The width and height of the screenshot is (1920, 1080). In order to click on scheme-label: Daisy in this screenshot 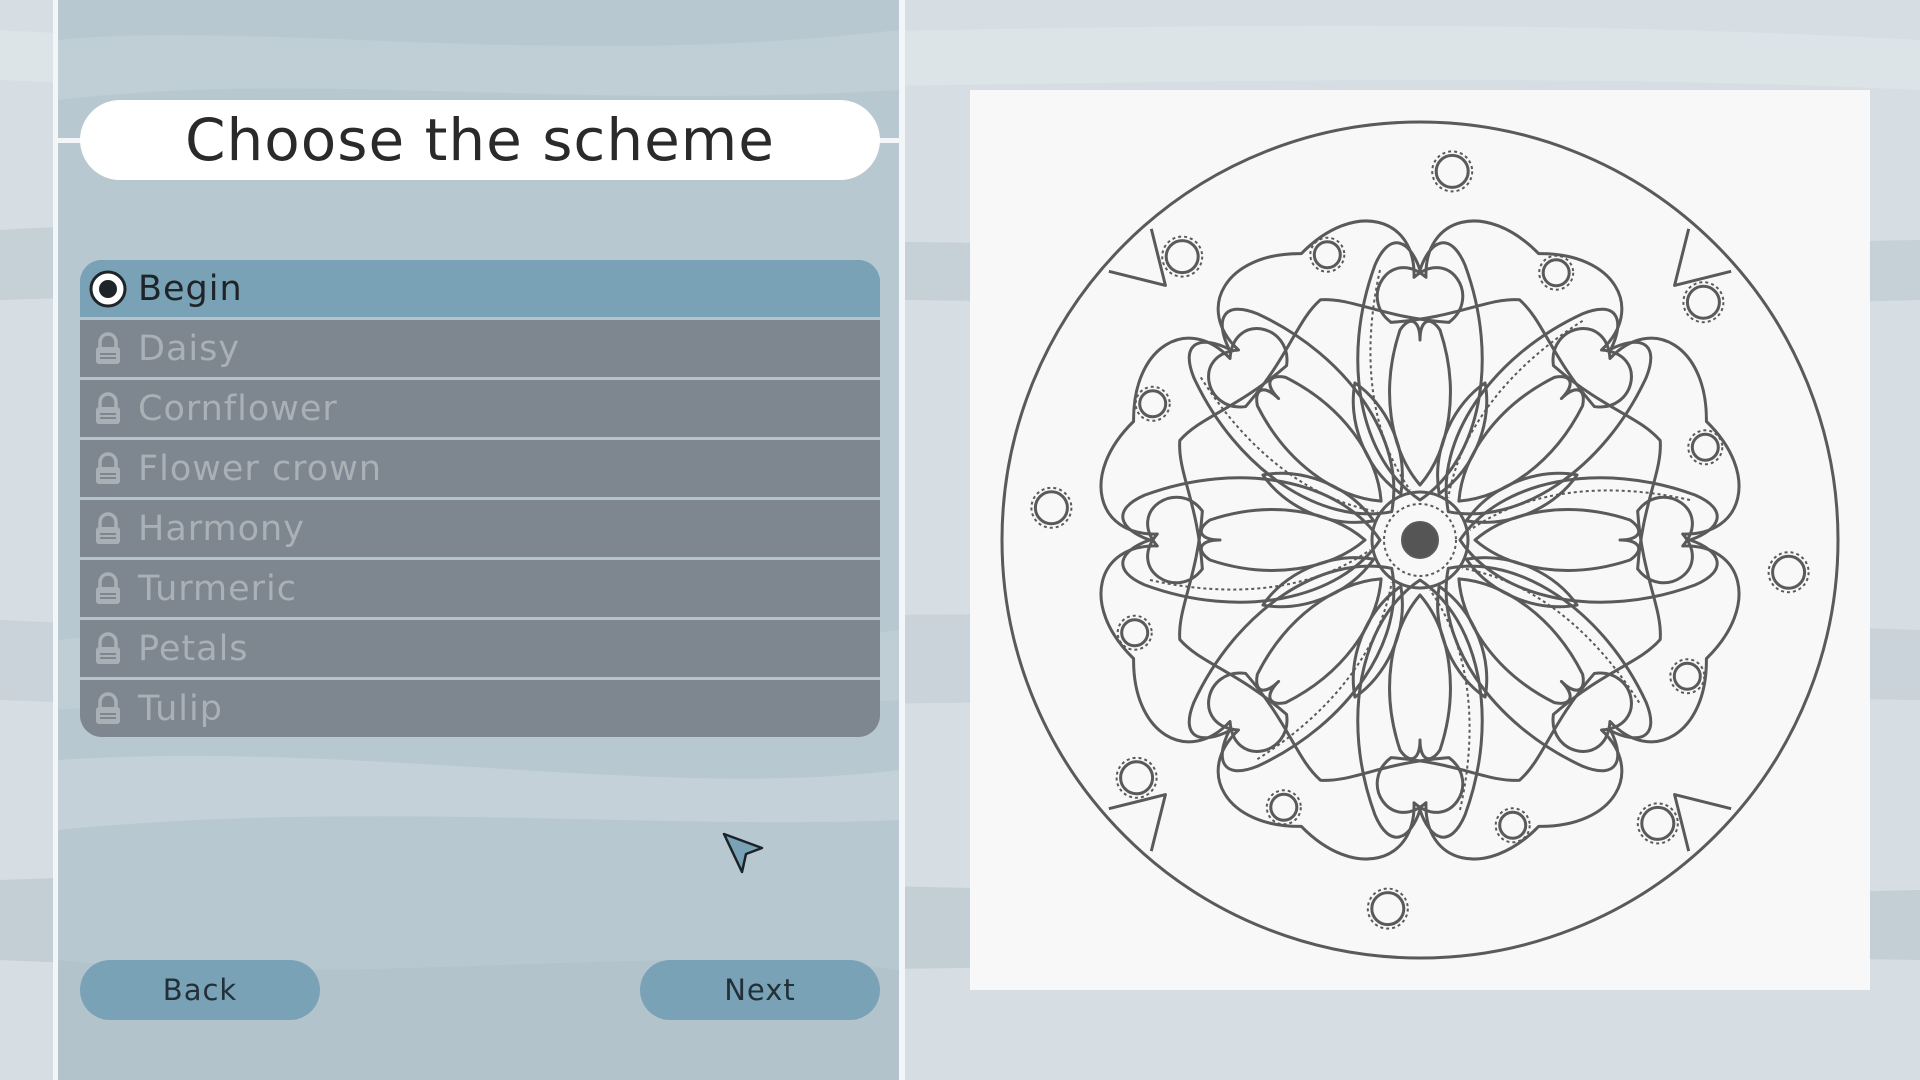, I will do `click(189, 348)`.